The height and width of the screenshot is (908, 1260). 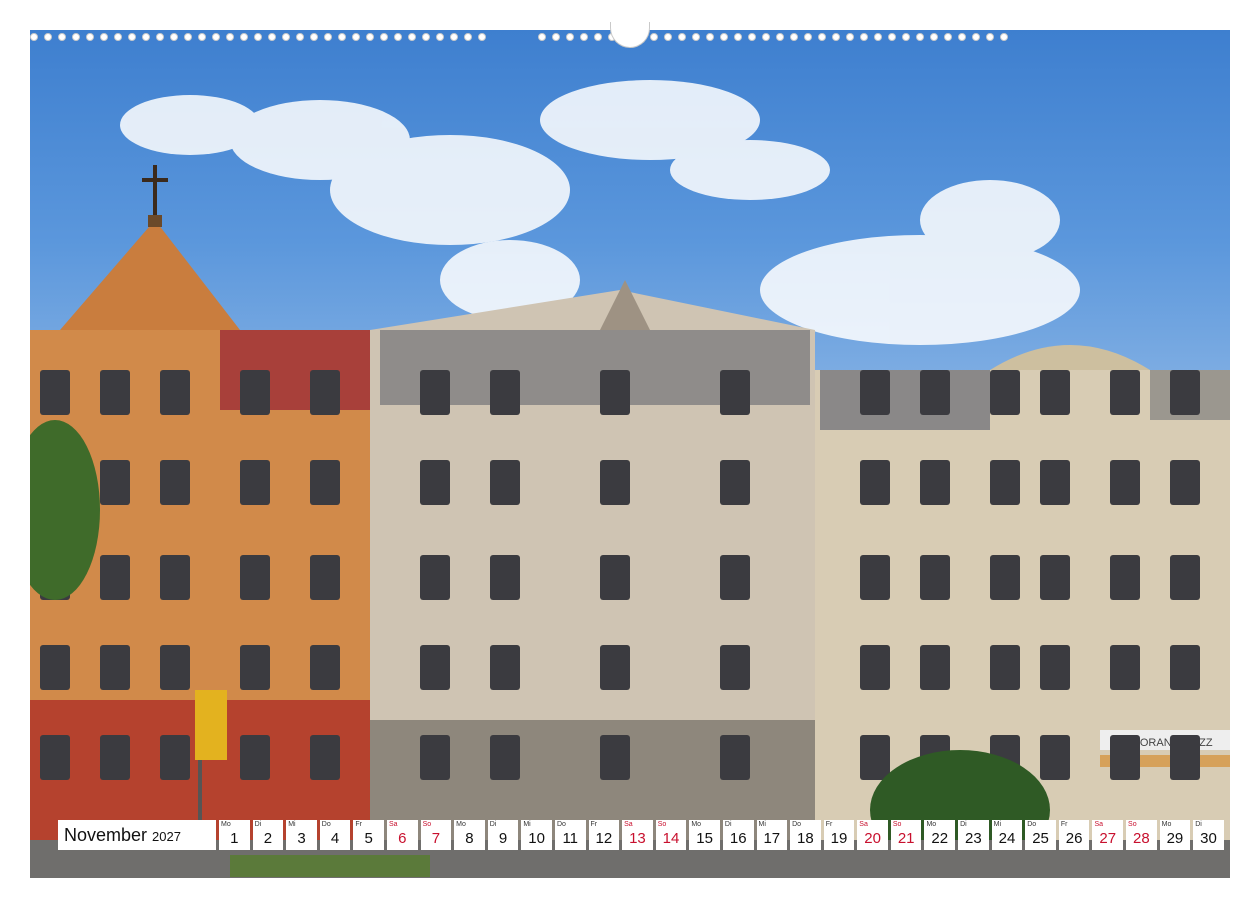 I want to click on day-cell: Sa 13, so click(x=637, y=835).